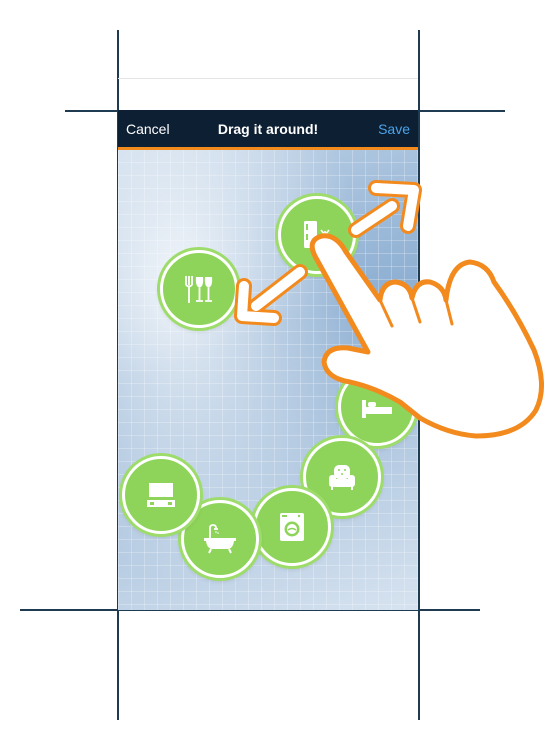 Image resolution: width=560 pixels, height=744 pixels. Describe the element at coordinates (394, 129) in the screenshot. I see `save-button: Save` at that location.